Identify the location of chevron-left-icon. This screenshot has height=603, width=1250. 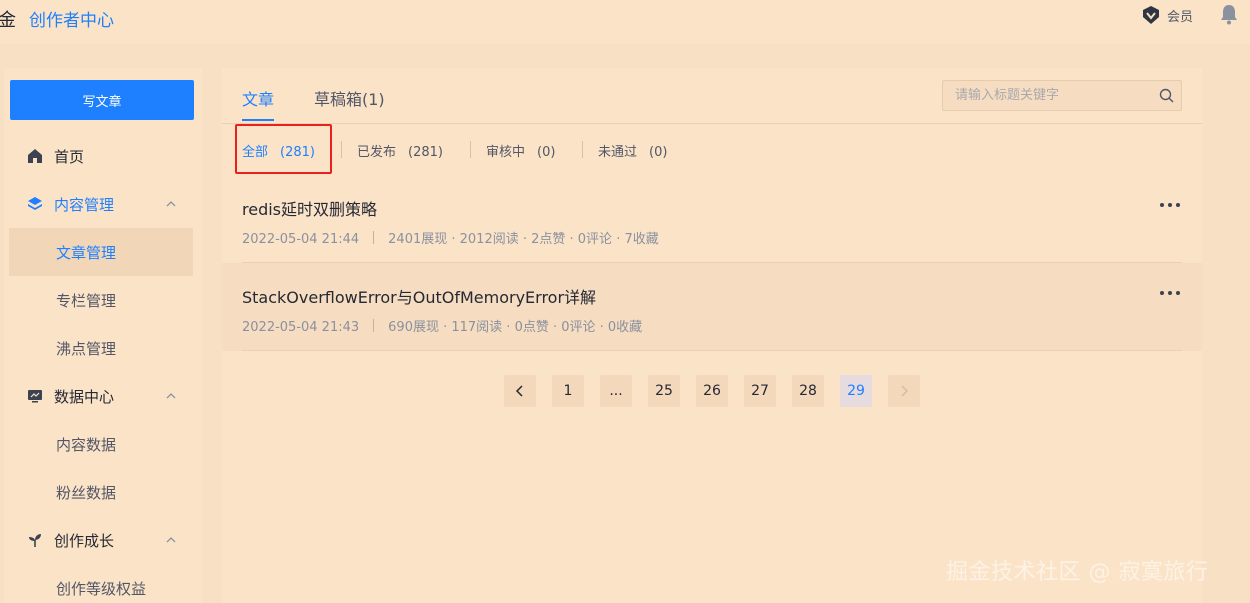
(519, 391).